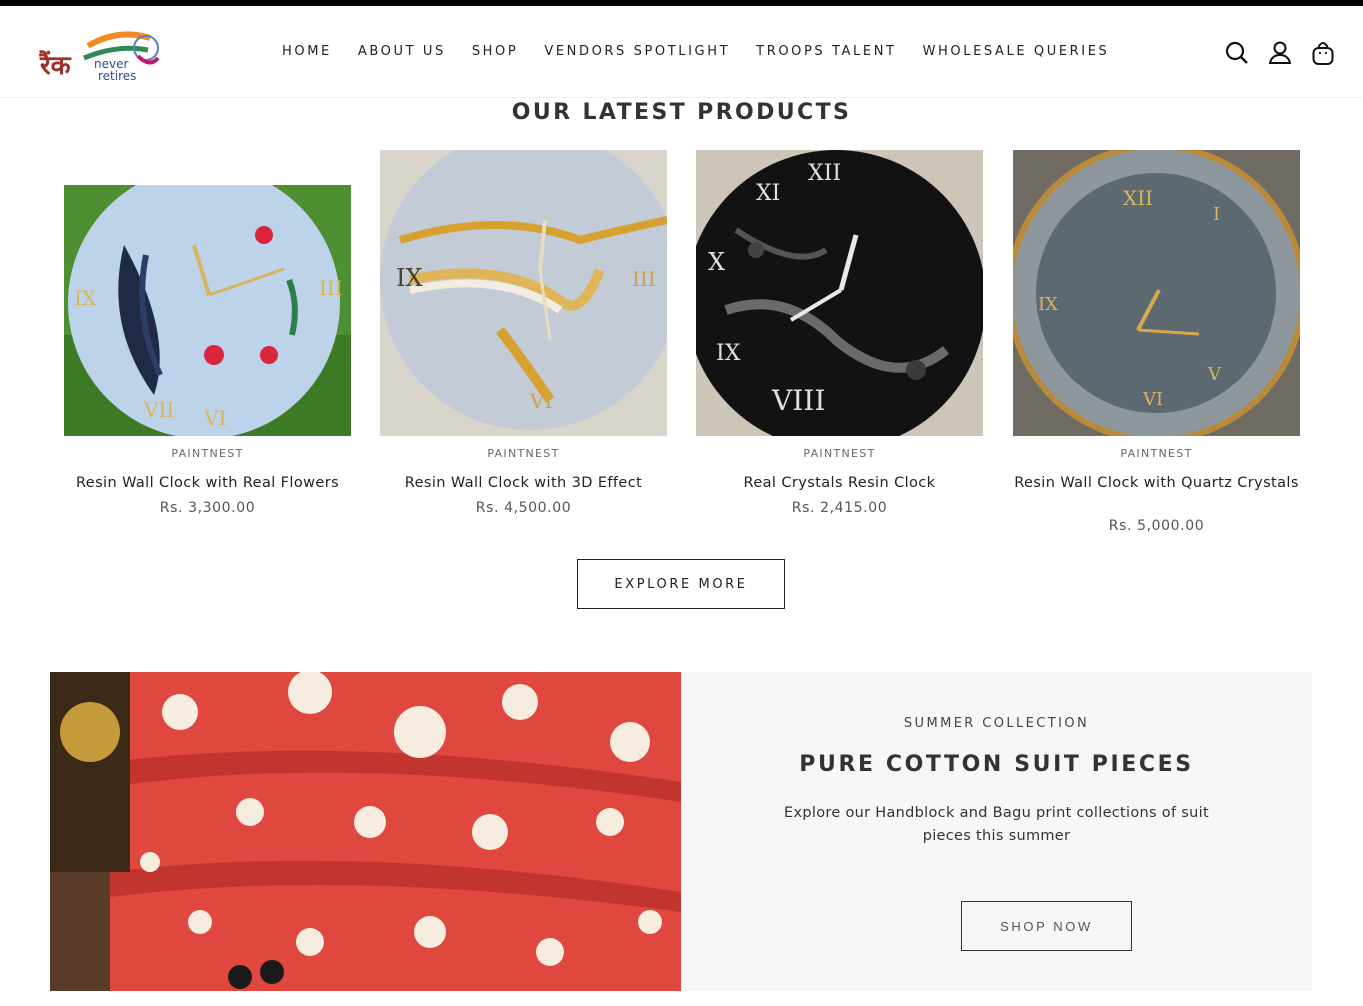  What do you see at coordinates (402, 51) in the screenshot?
I see `nav-about-us: ABOUT US` at bounding box center [402, 51].